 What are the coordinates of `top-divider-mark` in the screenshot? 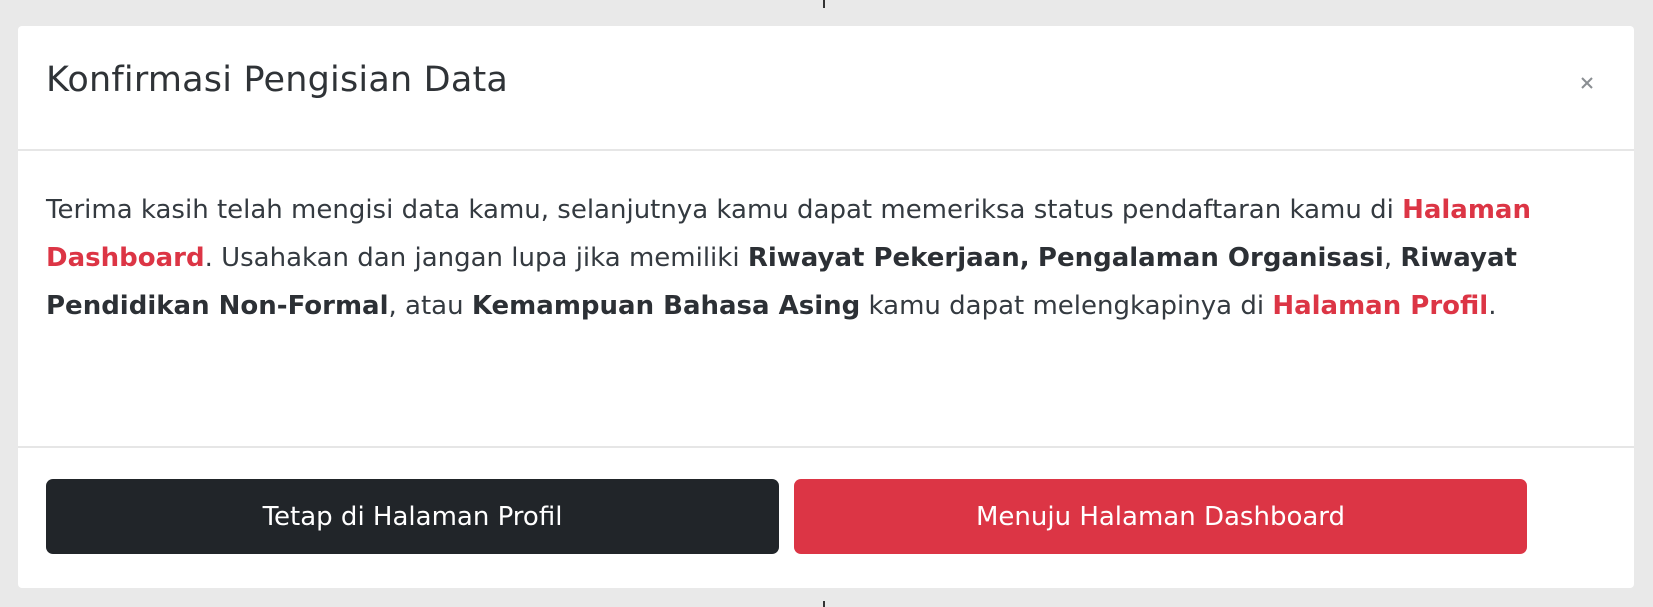 It's located at (824, 4).